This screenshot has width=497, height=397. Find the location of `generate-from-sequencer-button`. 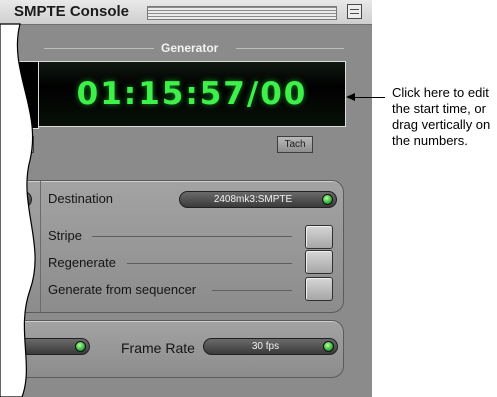

generate-from-sequencer-button is located at coordinates (319, 289).